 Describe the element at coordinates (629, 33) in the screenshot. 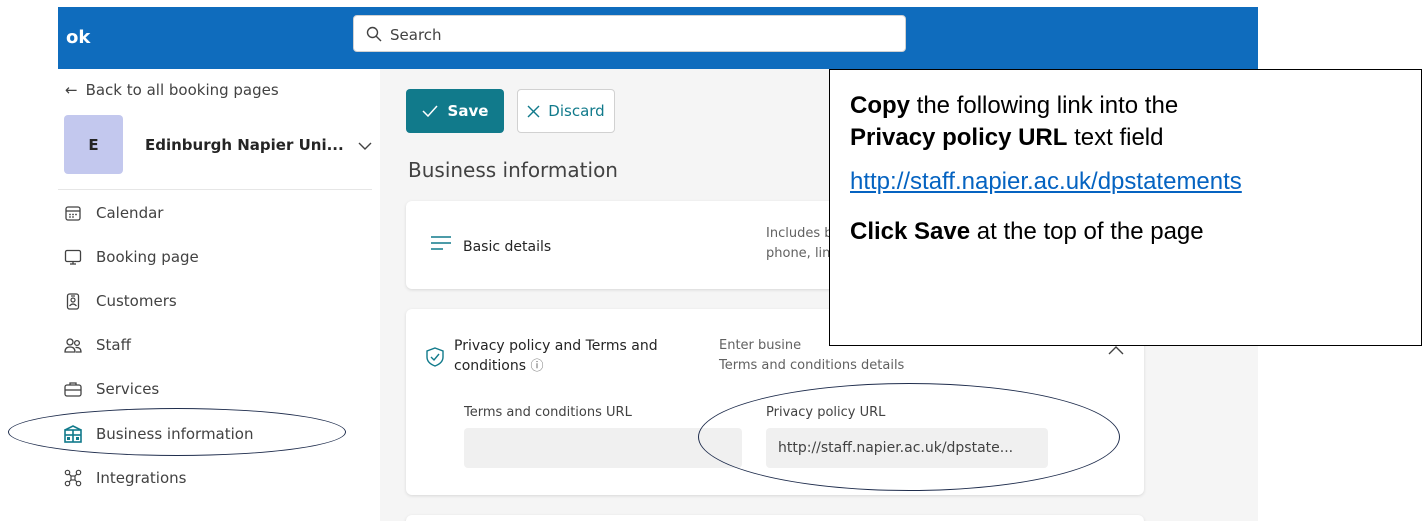

I see `search-input: Search` at that location.